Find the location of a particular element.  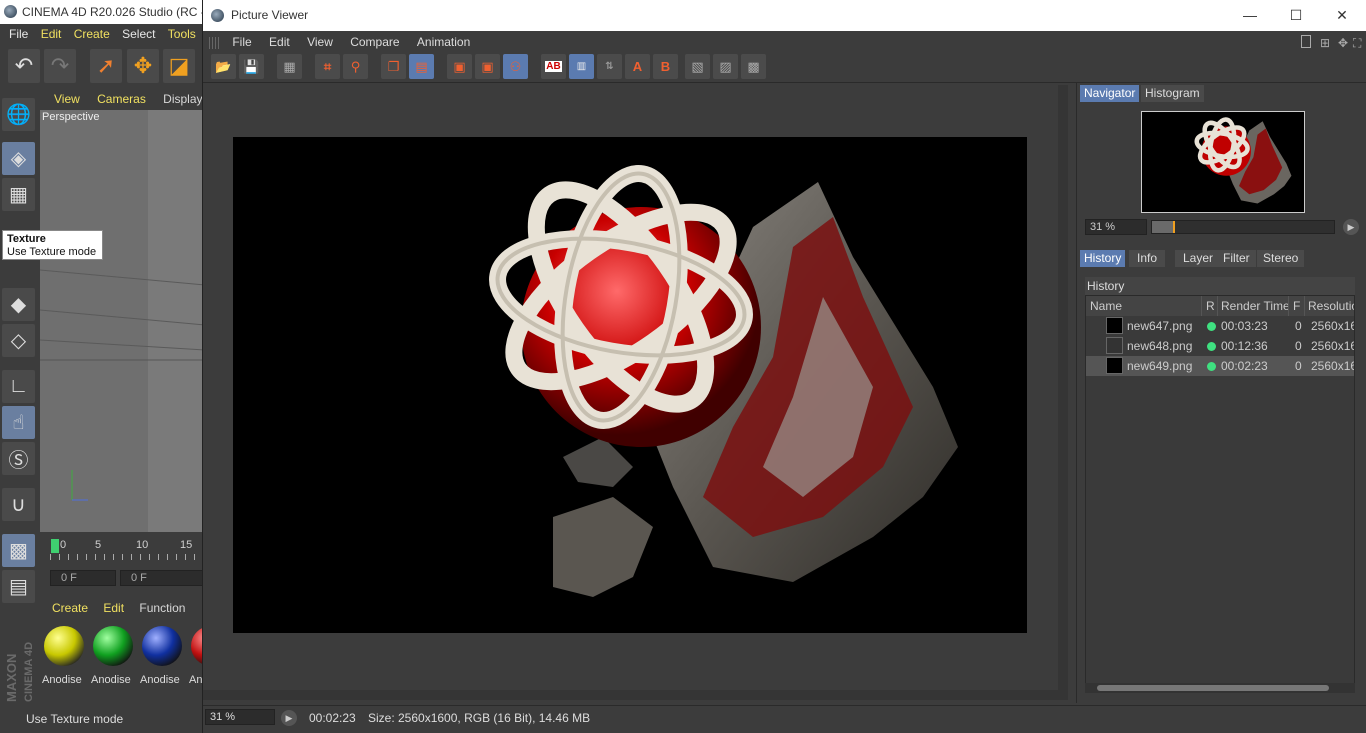

col-render-time: Render Time is located at coordinates (1254, 306).